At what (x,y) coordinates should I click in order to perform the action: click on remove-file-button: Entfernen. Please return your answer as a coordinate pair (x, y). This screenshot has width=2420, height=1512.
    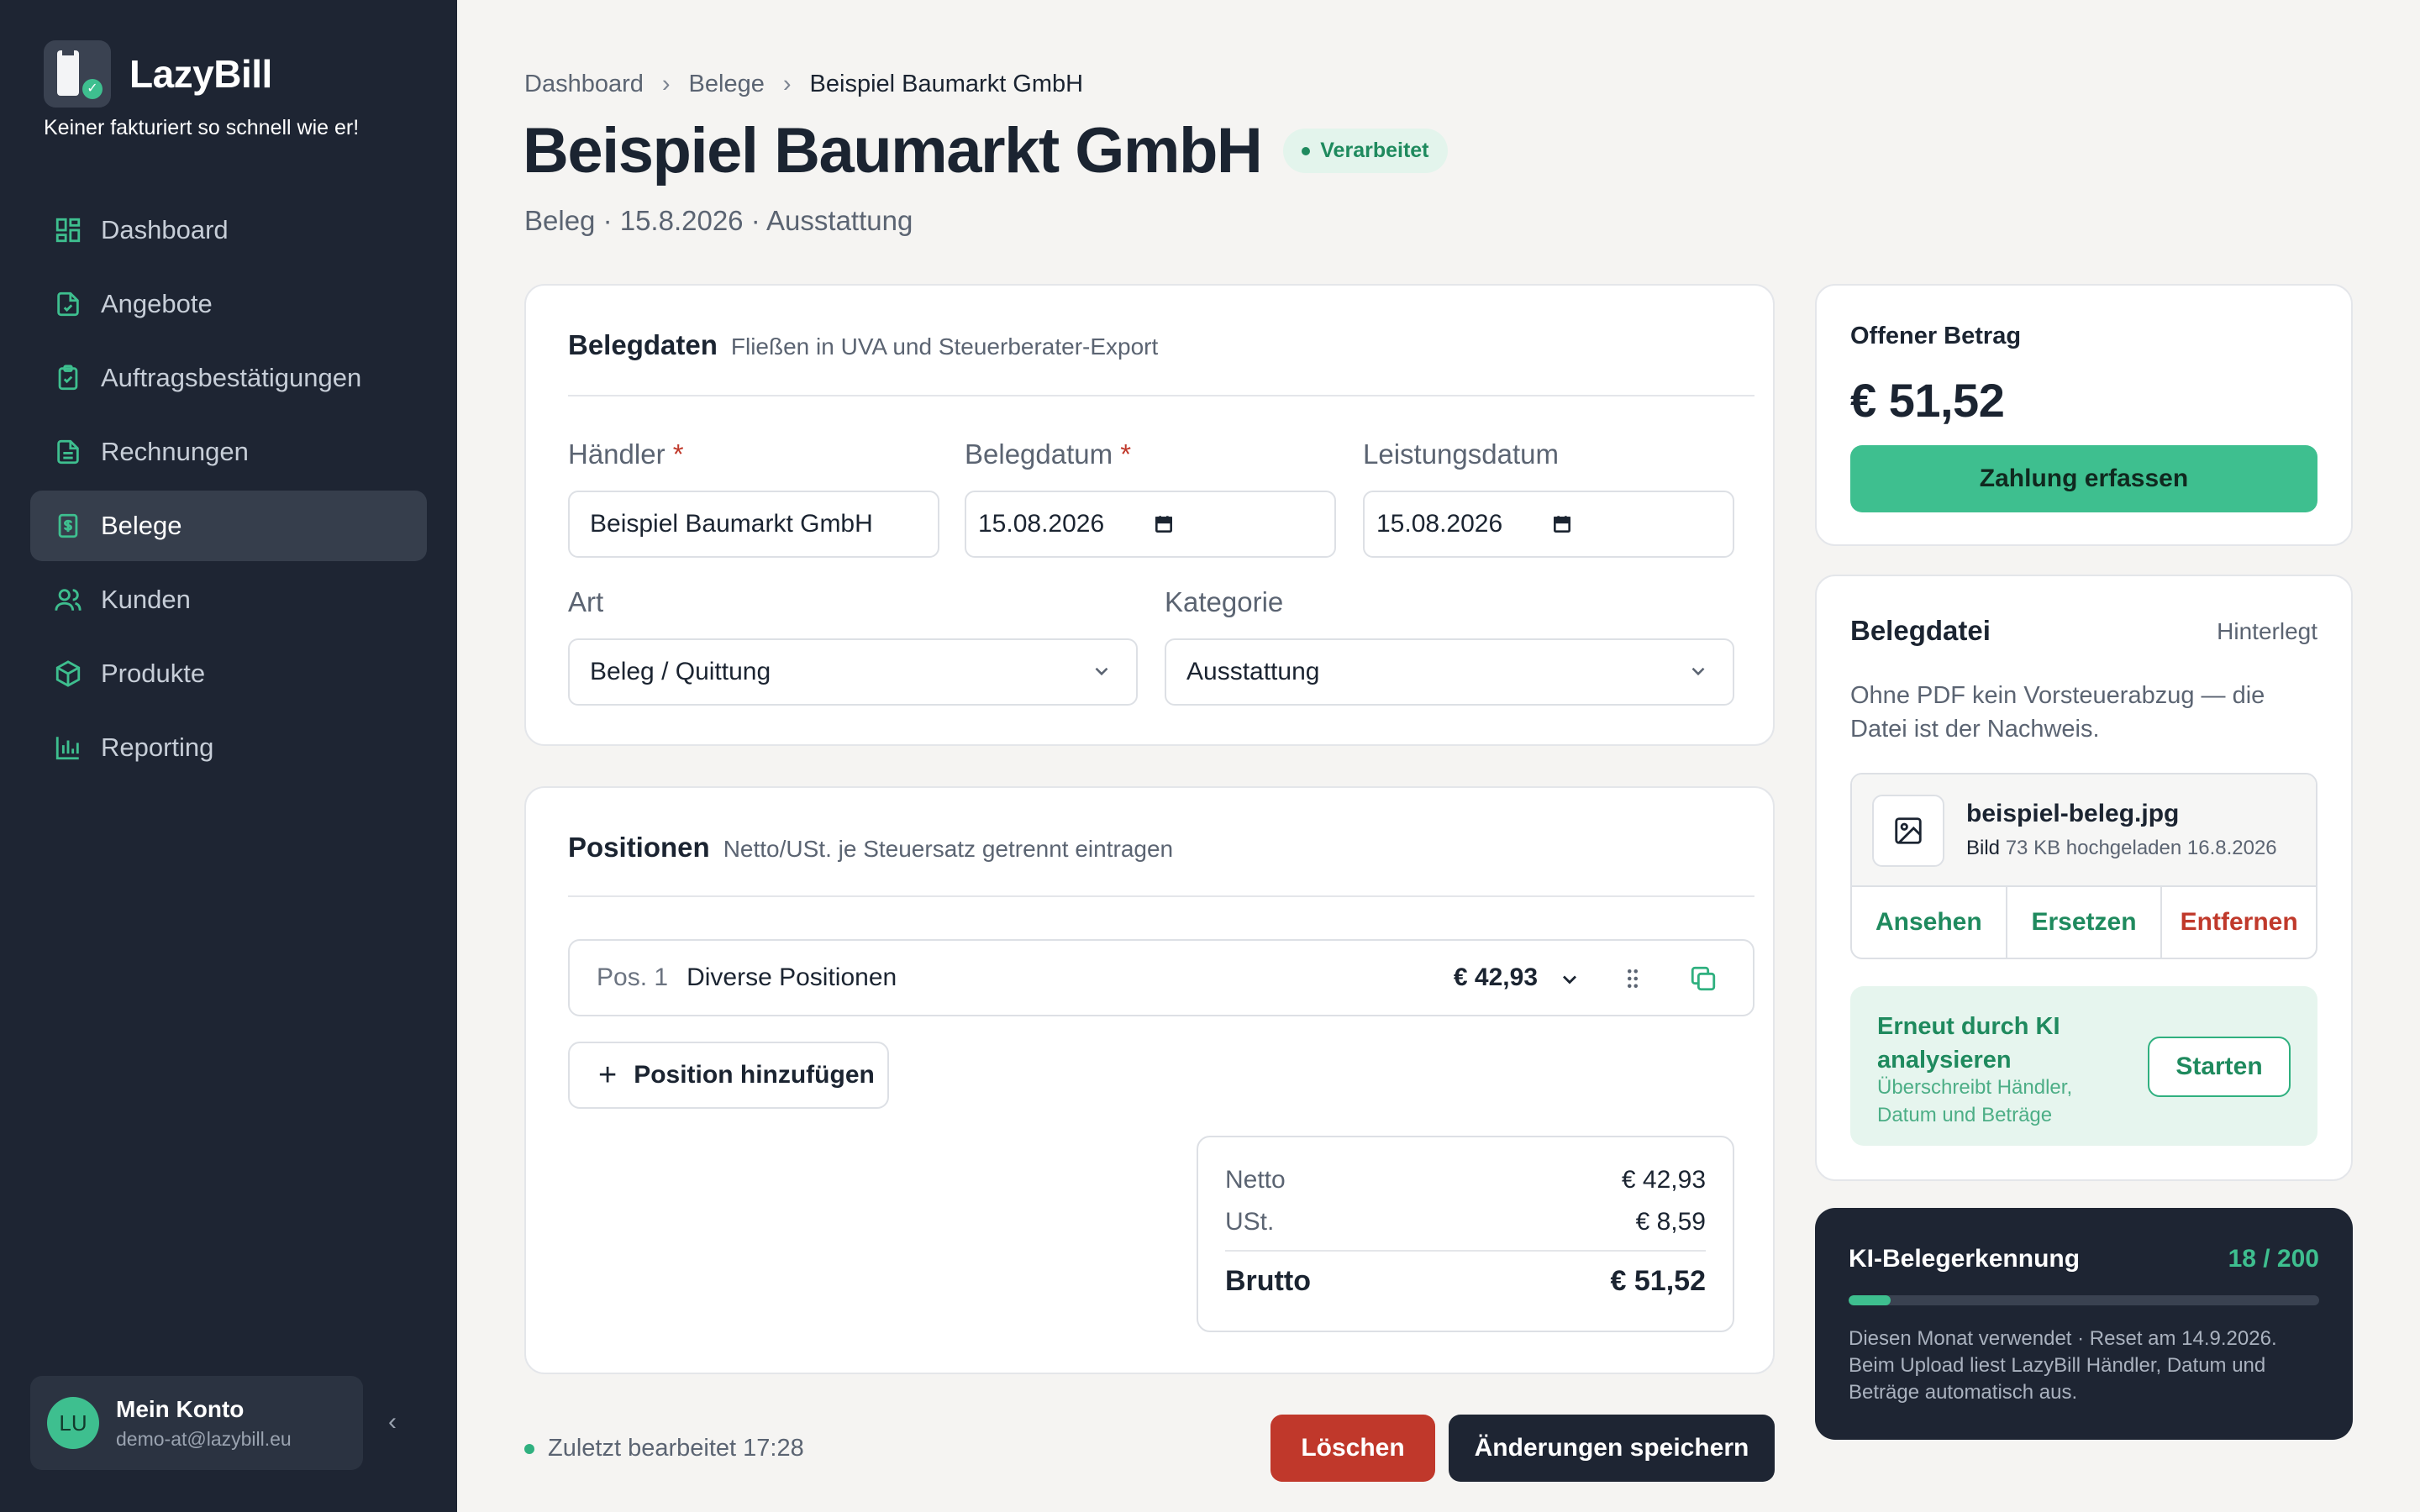
    Looking at the image, I should click on (2239, 922).